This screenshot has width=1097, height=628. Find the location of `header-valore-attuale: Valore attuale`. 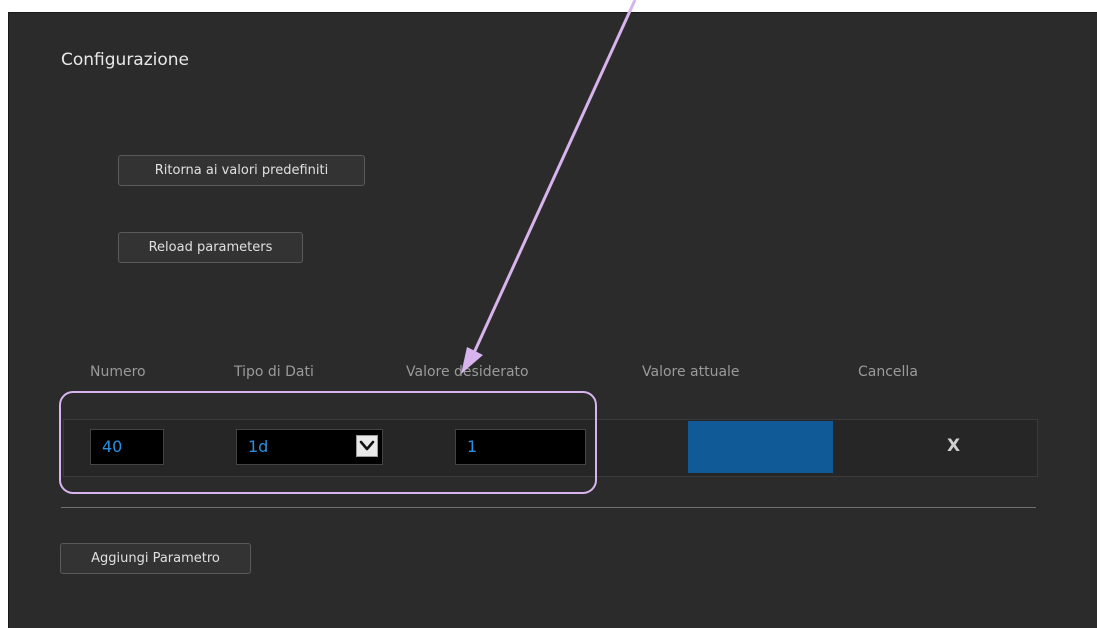

header-valore-attuale: Valore attuale is located at coordinates (691, 372).